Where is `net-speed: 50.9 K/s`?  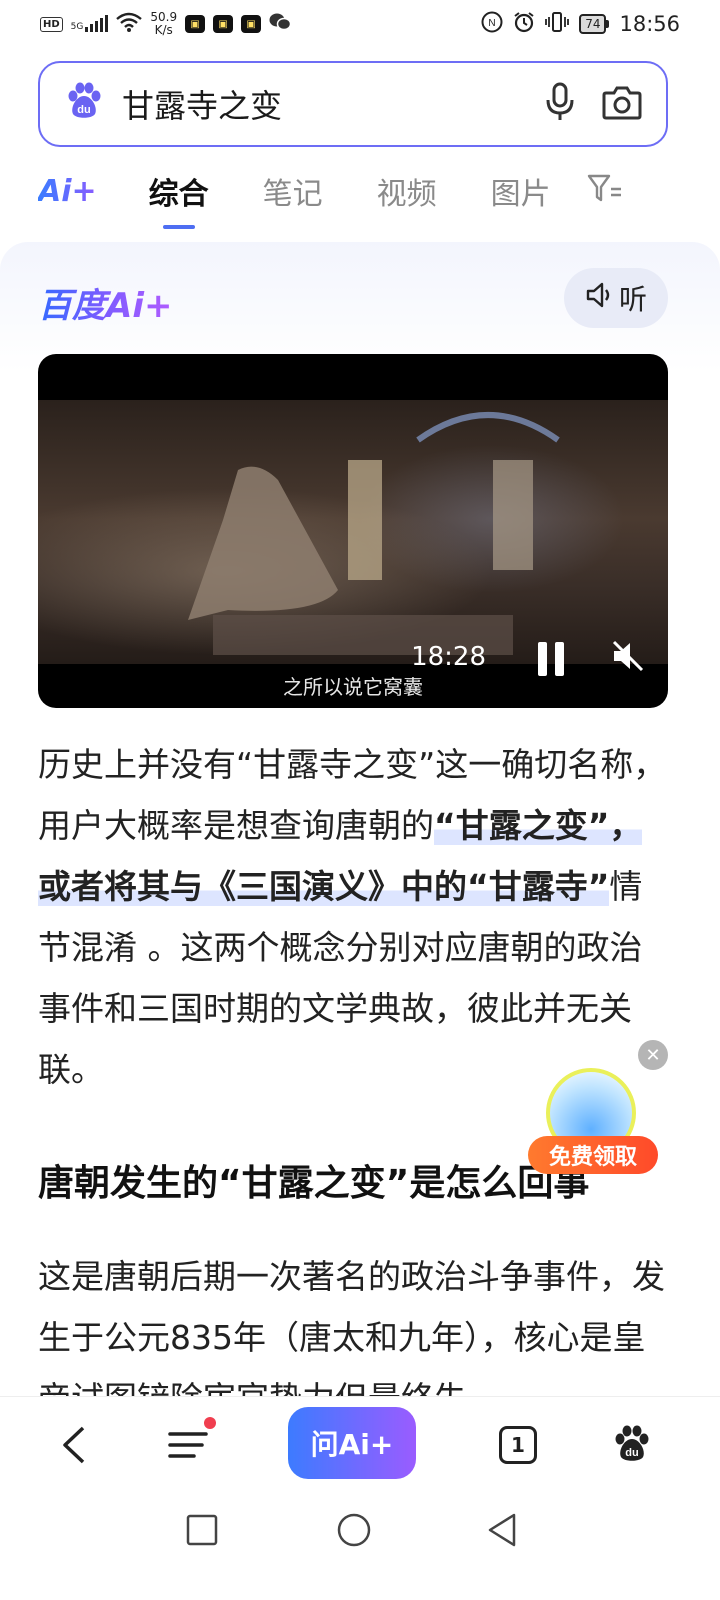 net-speed: 50.9 K/s is located at coordinates (163, 24).